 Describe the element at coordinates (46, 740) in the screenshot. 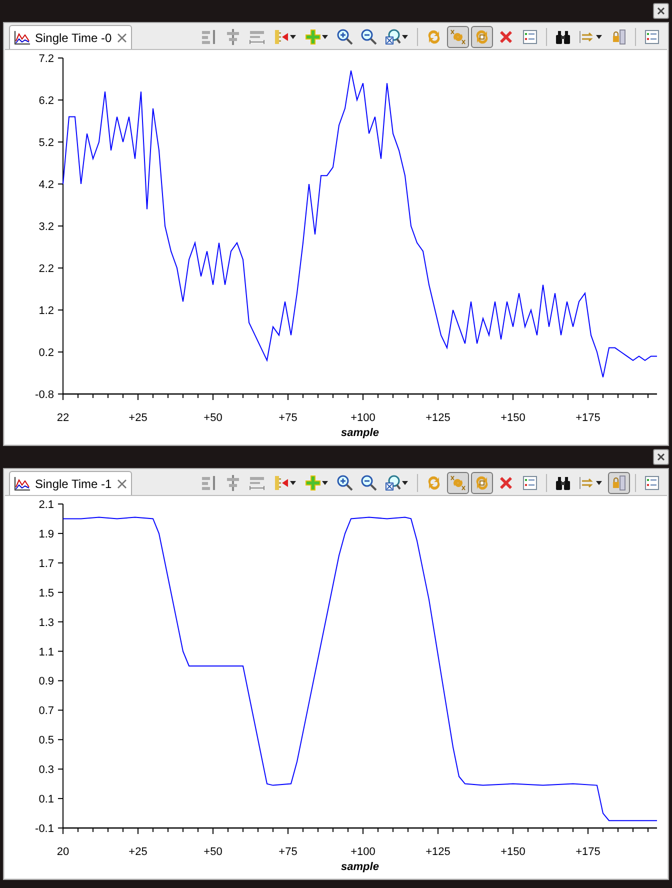

I see `tick-label: 0.5` at that location.